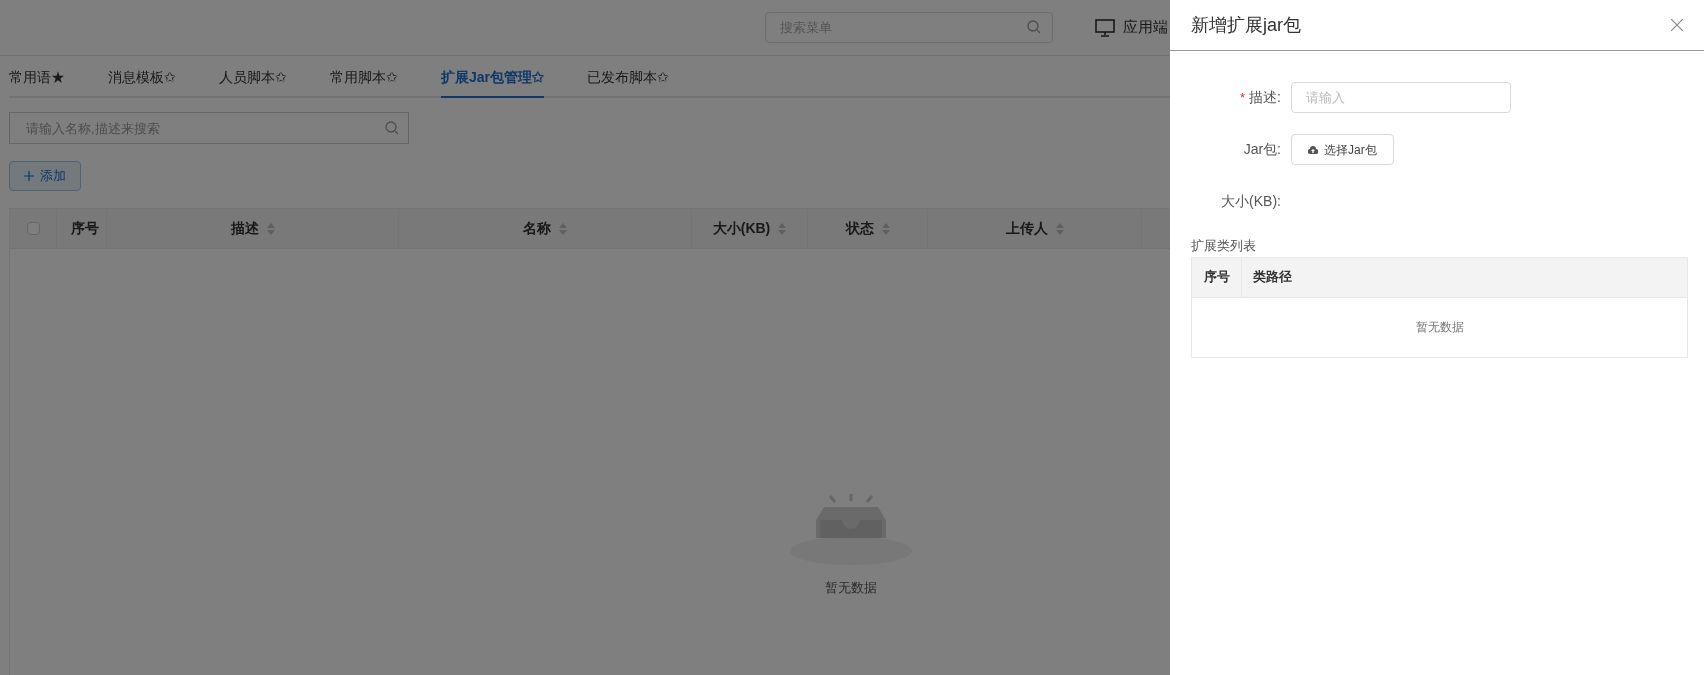  Describe the element at coordinates (1251, 201) in the screenshot. I see `field-label: 大小(KB):` at that location.